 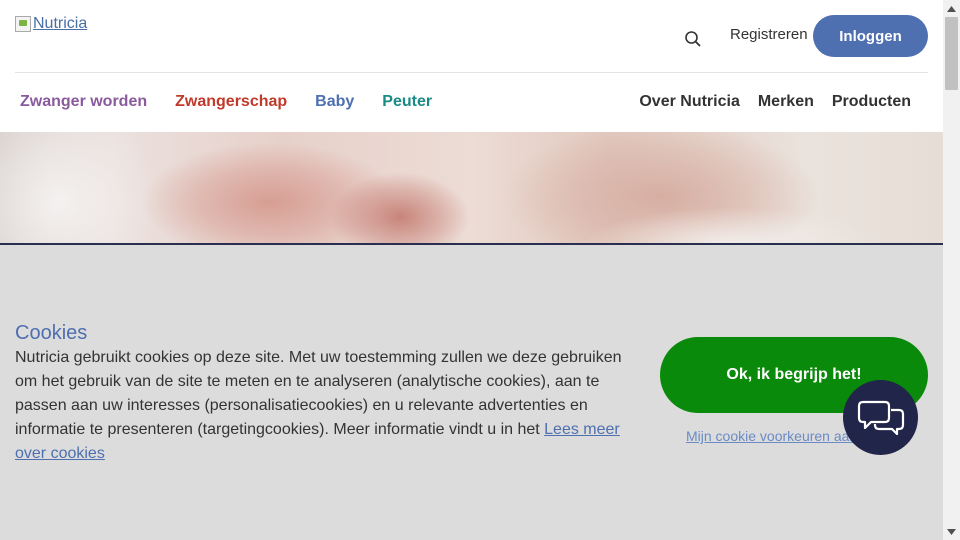 What do you see at coordinates (407, 102) in the screenshot?
I see `nav-item-peuter: Peuter` at bounding box center [407, 102].